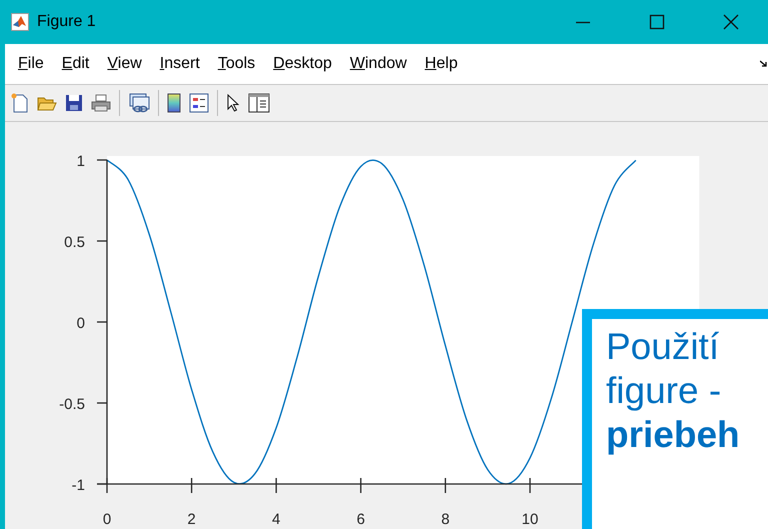  I want to click on y-tick-label: -1, so click(78, 485).